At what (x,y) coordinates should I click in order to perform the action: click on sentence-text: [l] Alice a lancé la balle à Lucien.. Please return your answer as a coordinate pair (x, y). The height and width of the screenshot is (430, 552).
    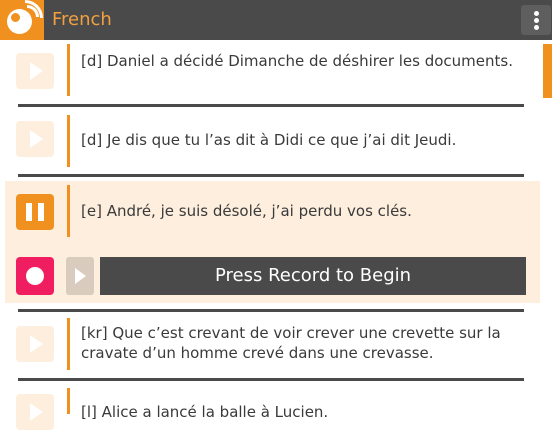
    Looking at the image, I should click on (205, 412).